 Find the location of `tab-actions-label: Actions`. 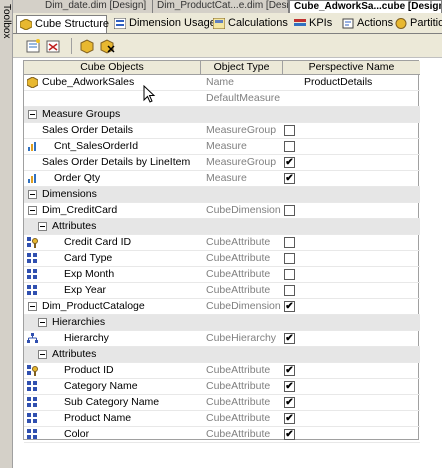

tab-actions-label: Actions is located at coordinates (375, 23).